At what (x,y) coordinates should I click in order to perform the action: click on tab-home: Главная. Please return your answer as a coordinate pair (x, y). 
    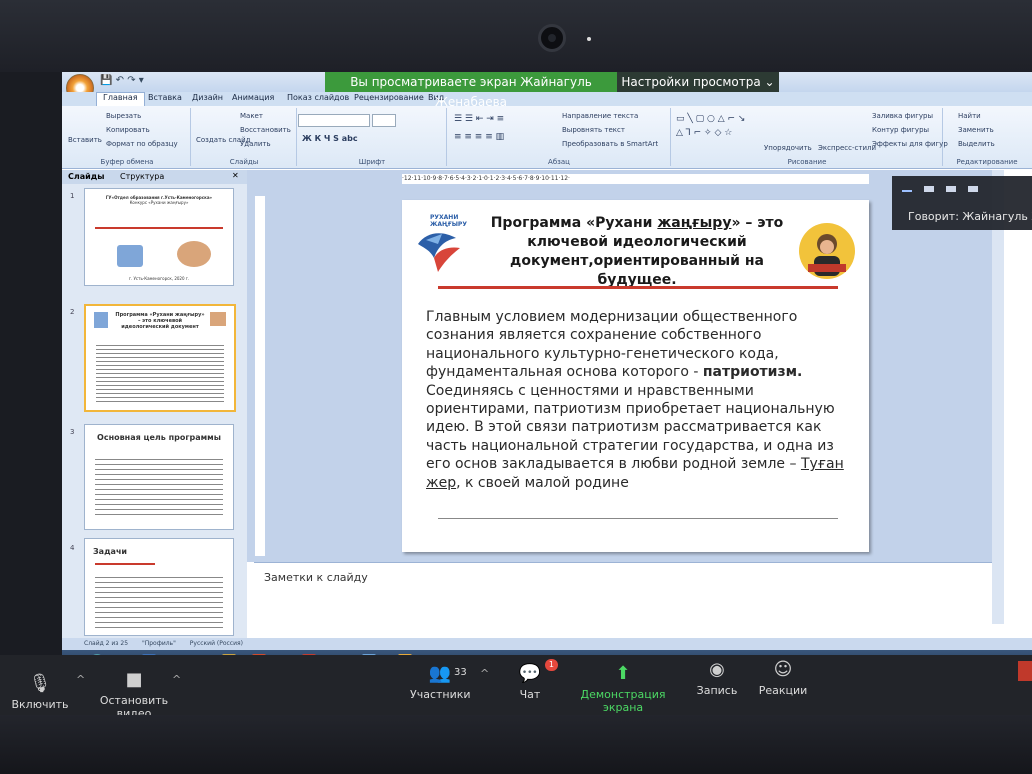
    Looking at the image, I should click on (120, 99).